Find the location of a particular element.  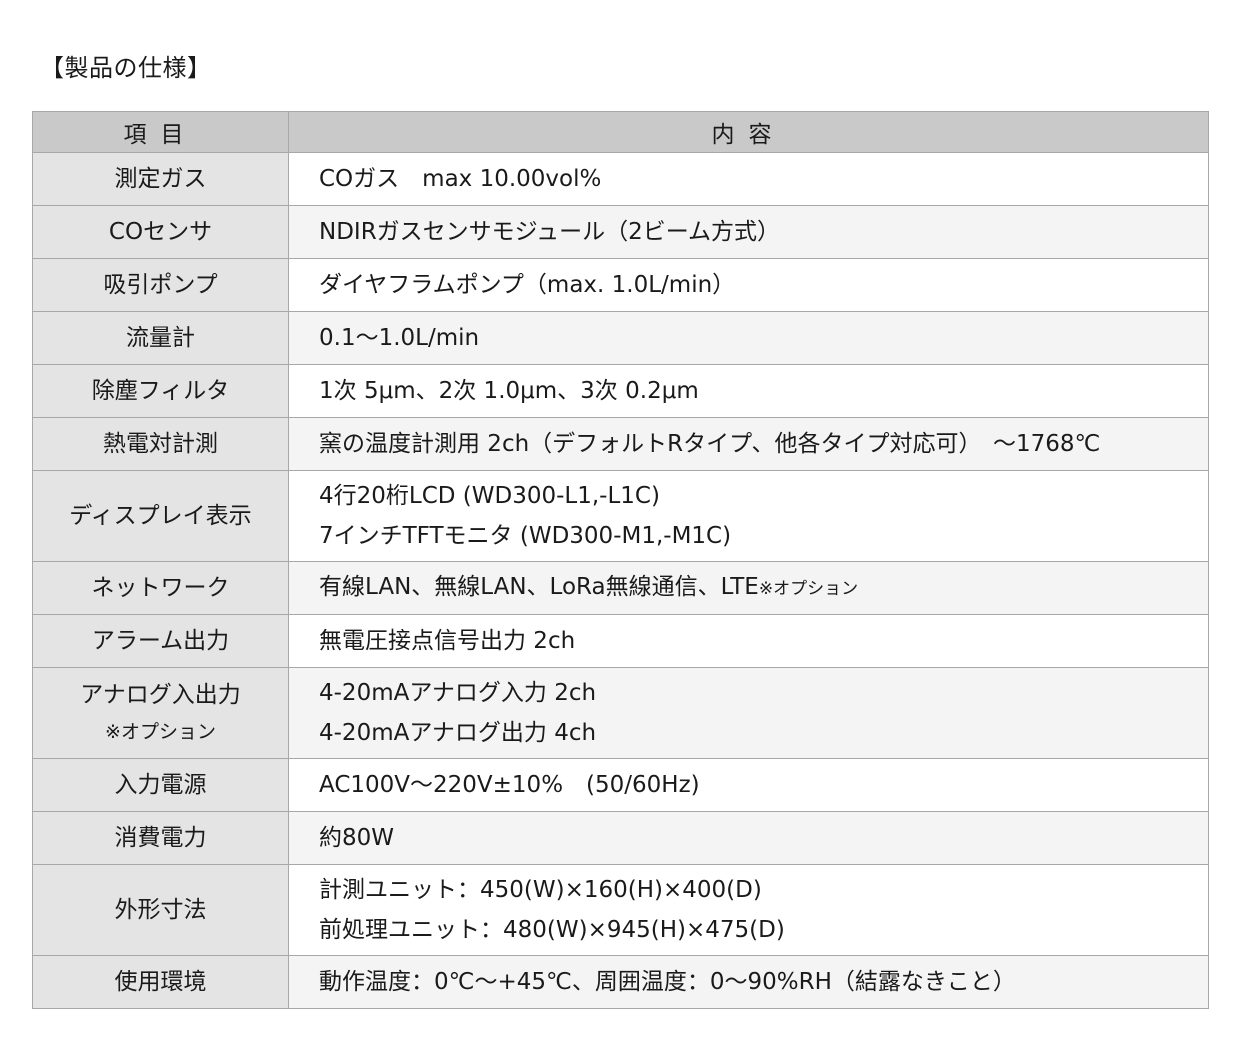

row-value: NDIRガスセンサモジュール（2ビーム方式） is located at coordinates (748, 232).